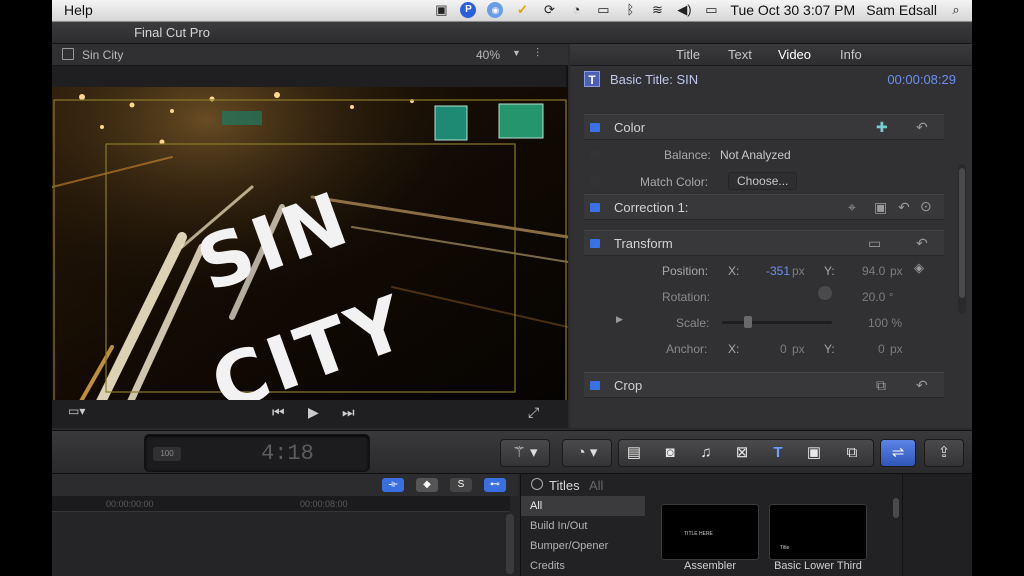 Image resolution: width=1024 pixels, height=576 pixels. Describe the element at coordinates (814, 453) in the screenshot. I see `generators-browser-icon: ▣` at that location.